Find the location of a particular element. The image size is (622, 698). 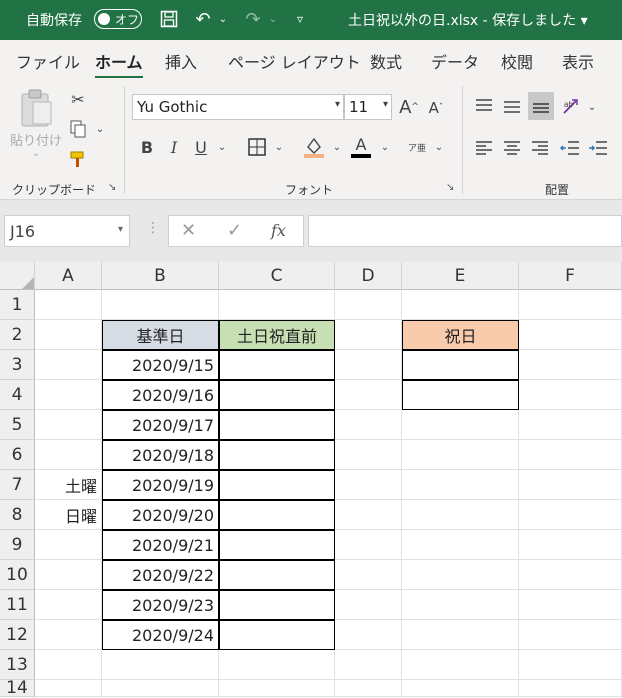

cell-d5 is located at coordinates (368, 425).